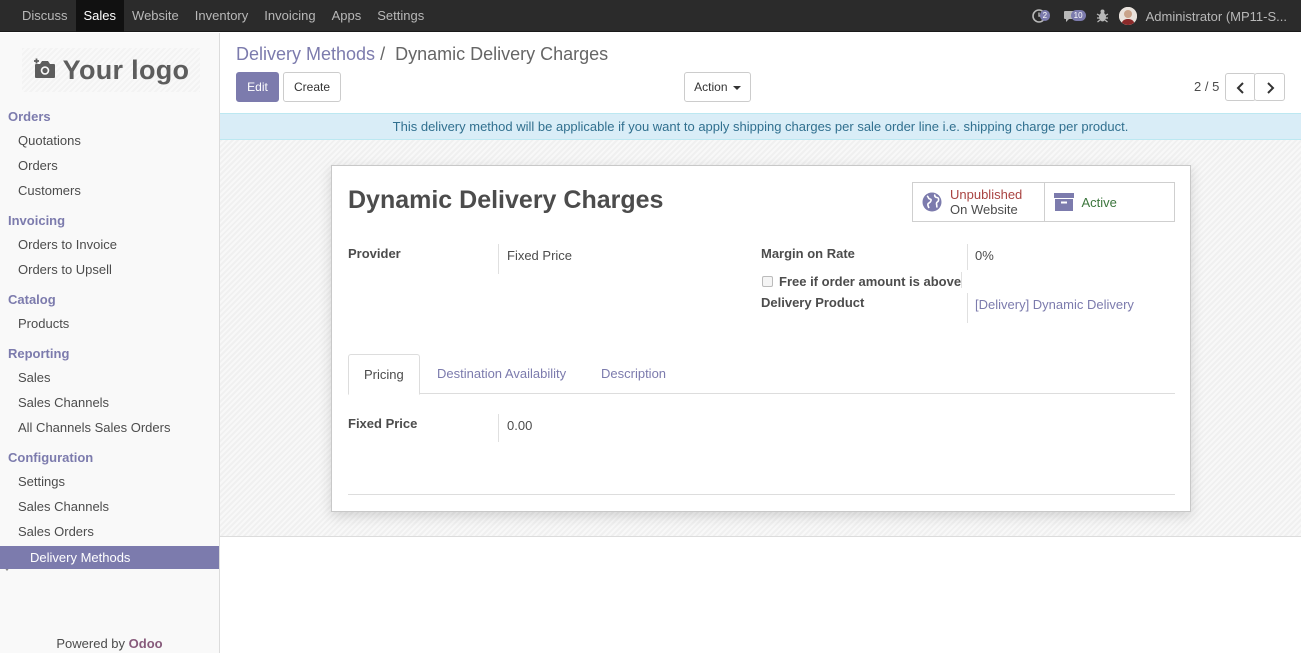 The height and width of the screenshot is (653, 1301). What do you see at coordinates (34, 377) in the screenshot?
I see `sidebar-item-reporting-sales: Sales` at bounding box center [34, 377].